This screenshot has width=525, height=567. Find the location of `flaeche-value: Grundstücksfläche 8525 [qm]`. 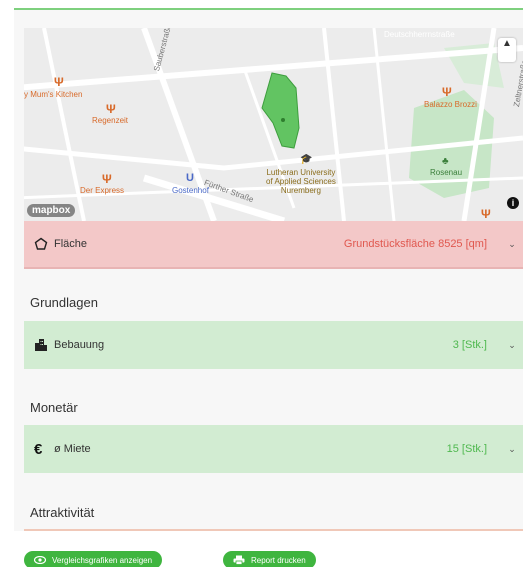

flaeche-value: Grundstücksfläche 8525 [qm] is located at coordinates (415, 244).